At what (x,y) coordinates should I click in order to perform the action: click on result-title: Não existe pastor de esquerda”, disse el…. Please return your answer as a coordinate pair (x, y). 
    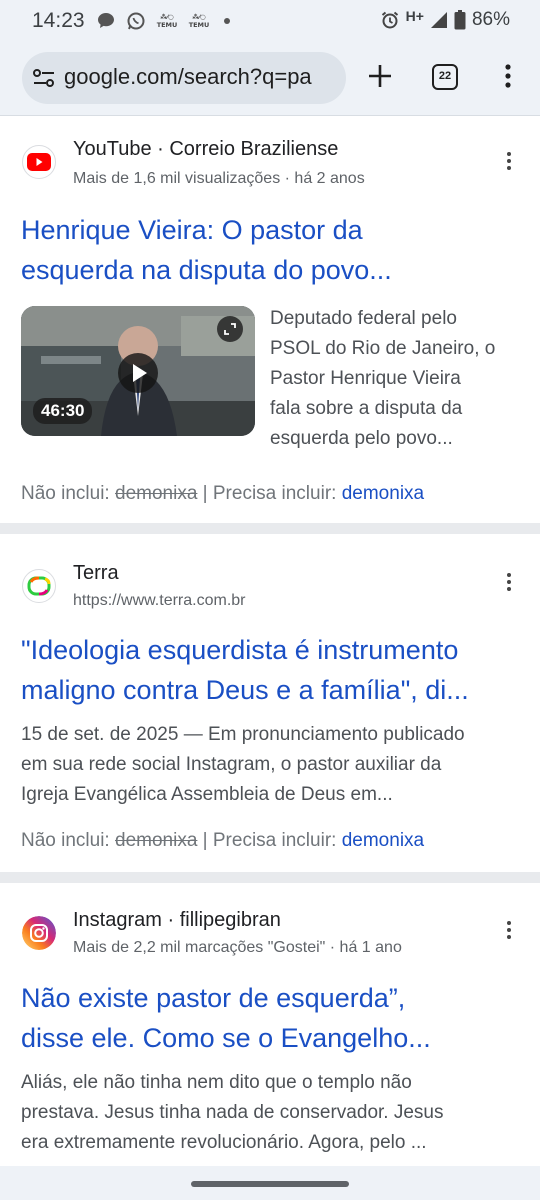
    Looking at the image, I should click on (273, 1018).